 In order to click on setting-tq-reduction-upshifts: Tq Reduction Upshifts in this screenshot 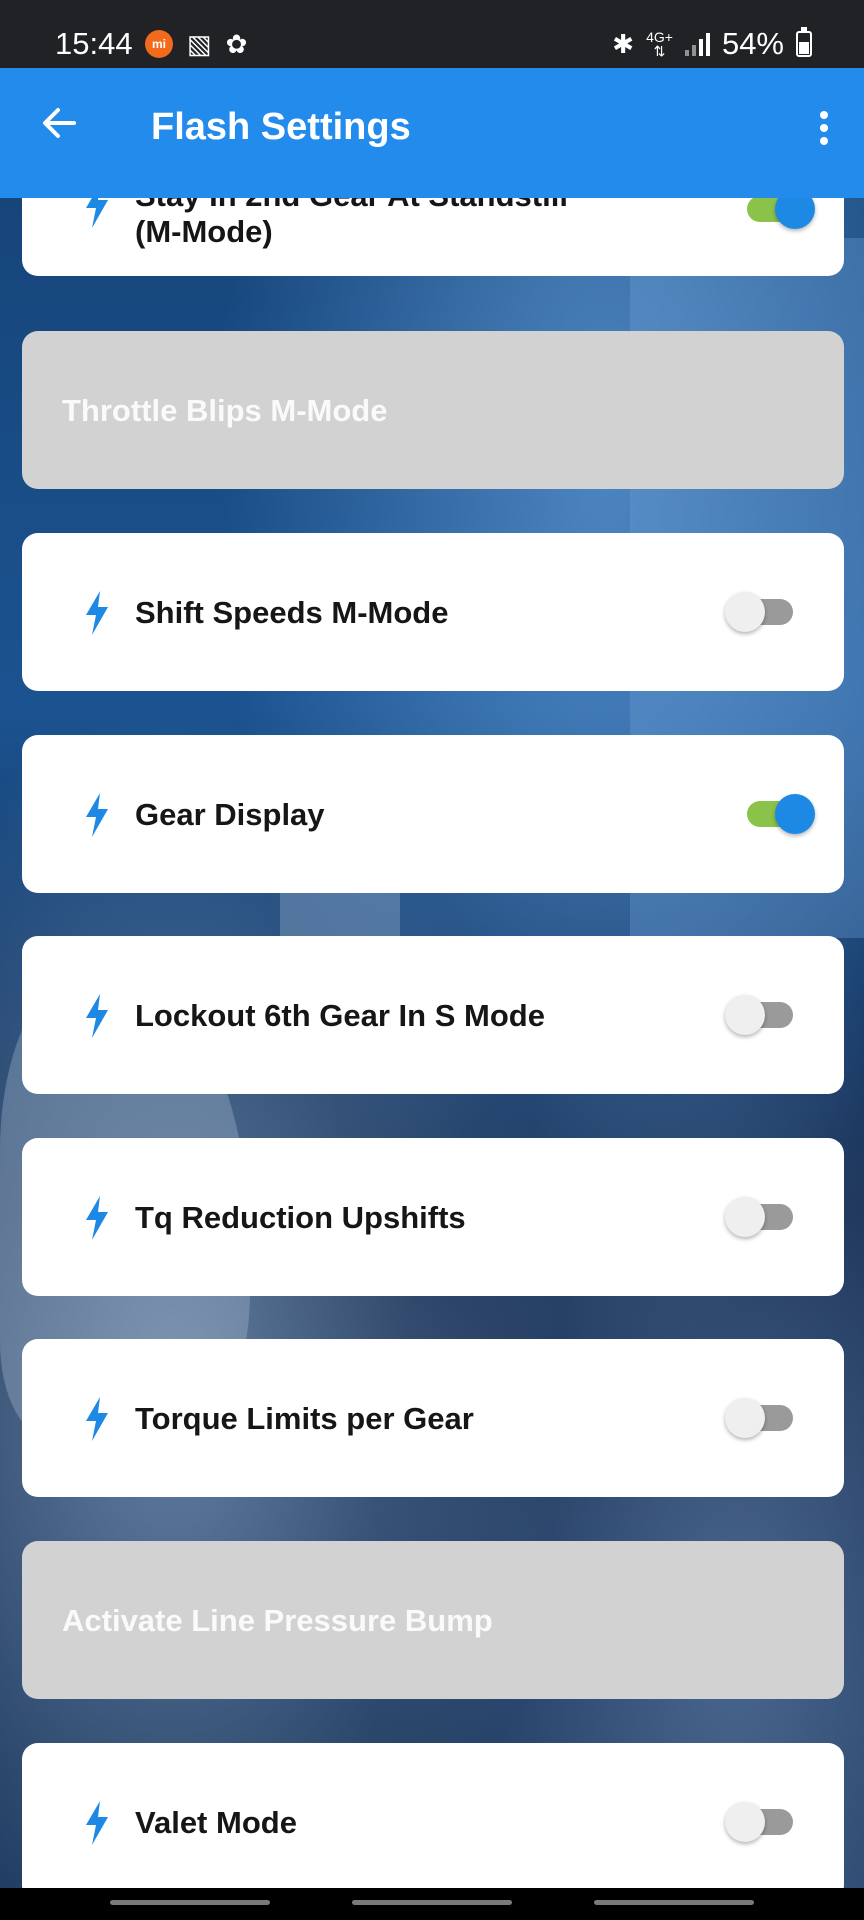, I will do `click(433, 1217)`.